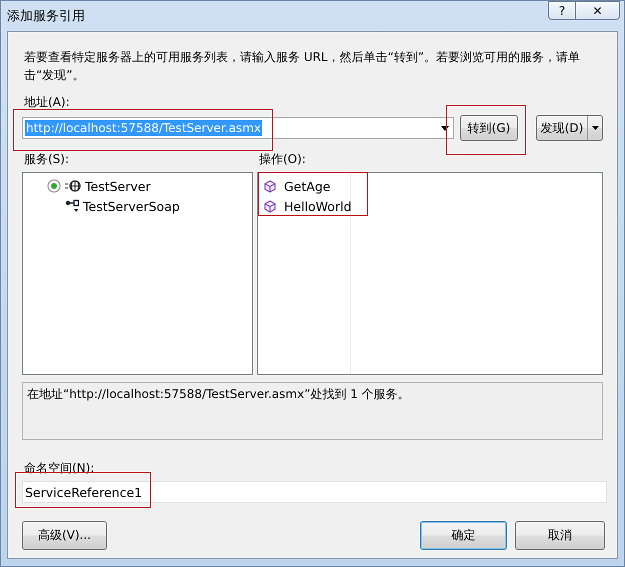  What do you see at coordinates (218, 394) in the screenshot?
I see `status-text: 在地址“http://localhost:57588/TestServer.asmx”处找到 1 个服务。` at bounding box center [218, 394].